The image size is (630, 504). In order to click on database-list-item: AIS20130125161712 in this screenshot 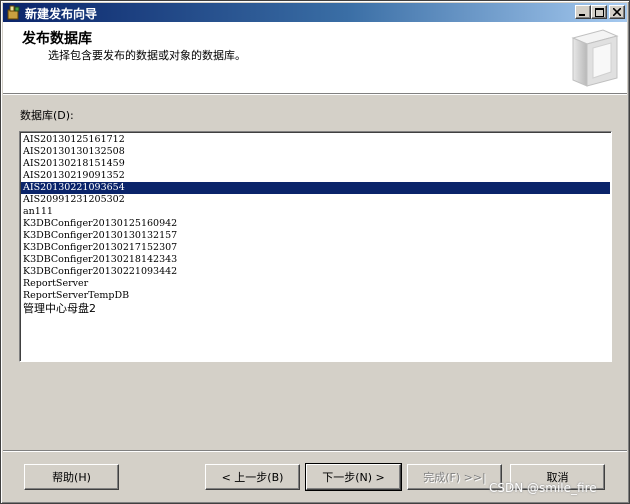, I will do `click(315, 140)`.